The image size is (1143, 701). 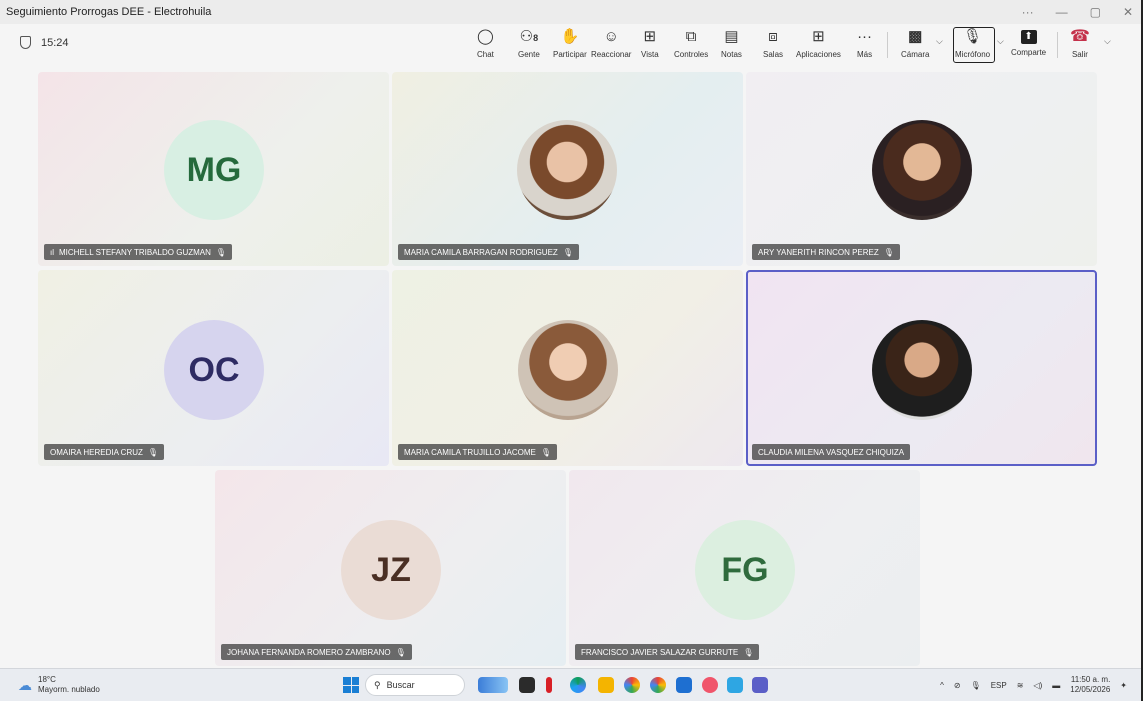 I want to click on raise-hand-button: ✋ Participar, so click(x=570, y=43).